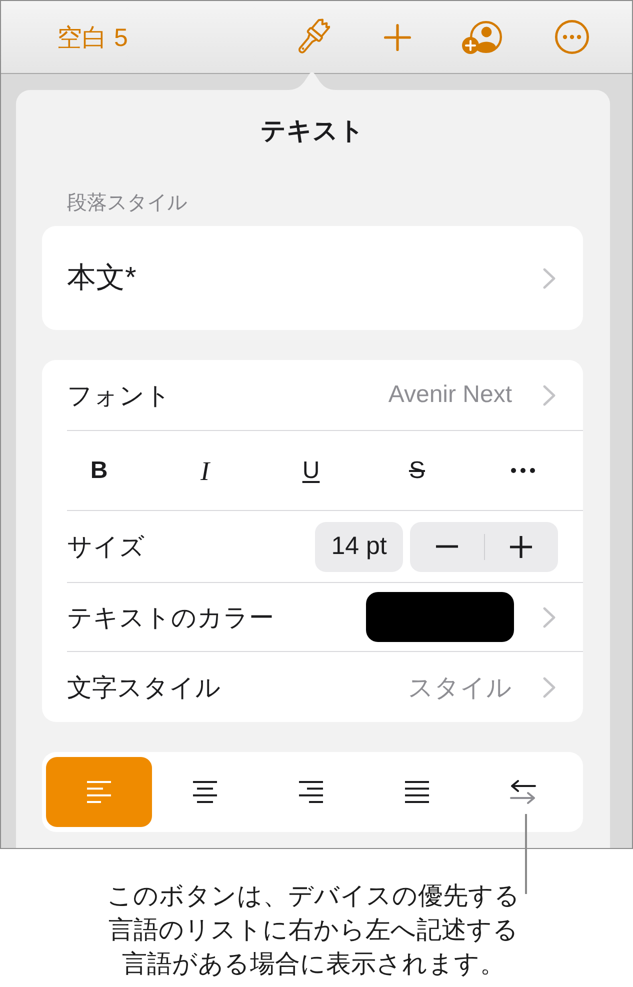  What do you see at coordinates (313, 131) in the screenshot?
I see `popover-title: テキスト` at bounding box center [313, 131].